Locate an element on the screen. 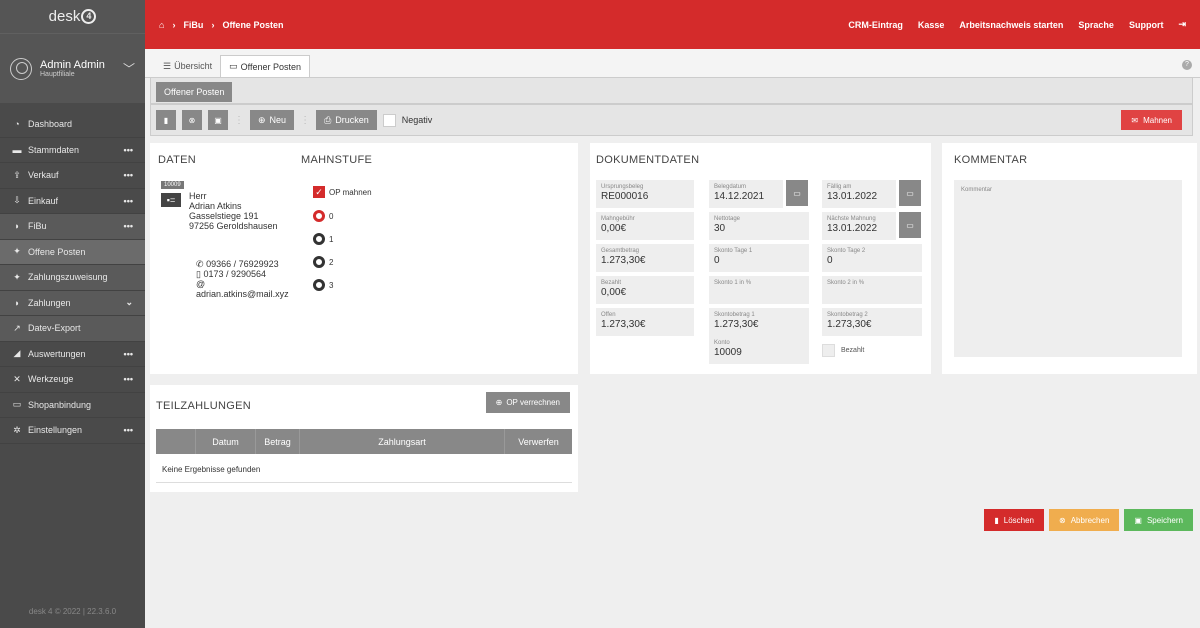 The image size is (1200, 628). skontobetrag-2-field: Skontobetrag 2 1.273,30€ is located at coordinates (872, 322).